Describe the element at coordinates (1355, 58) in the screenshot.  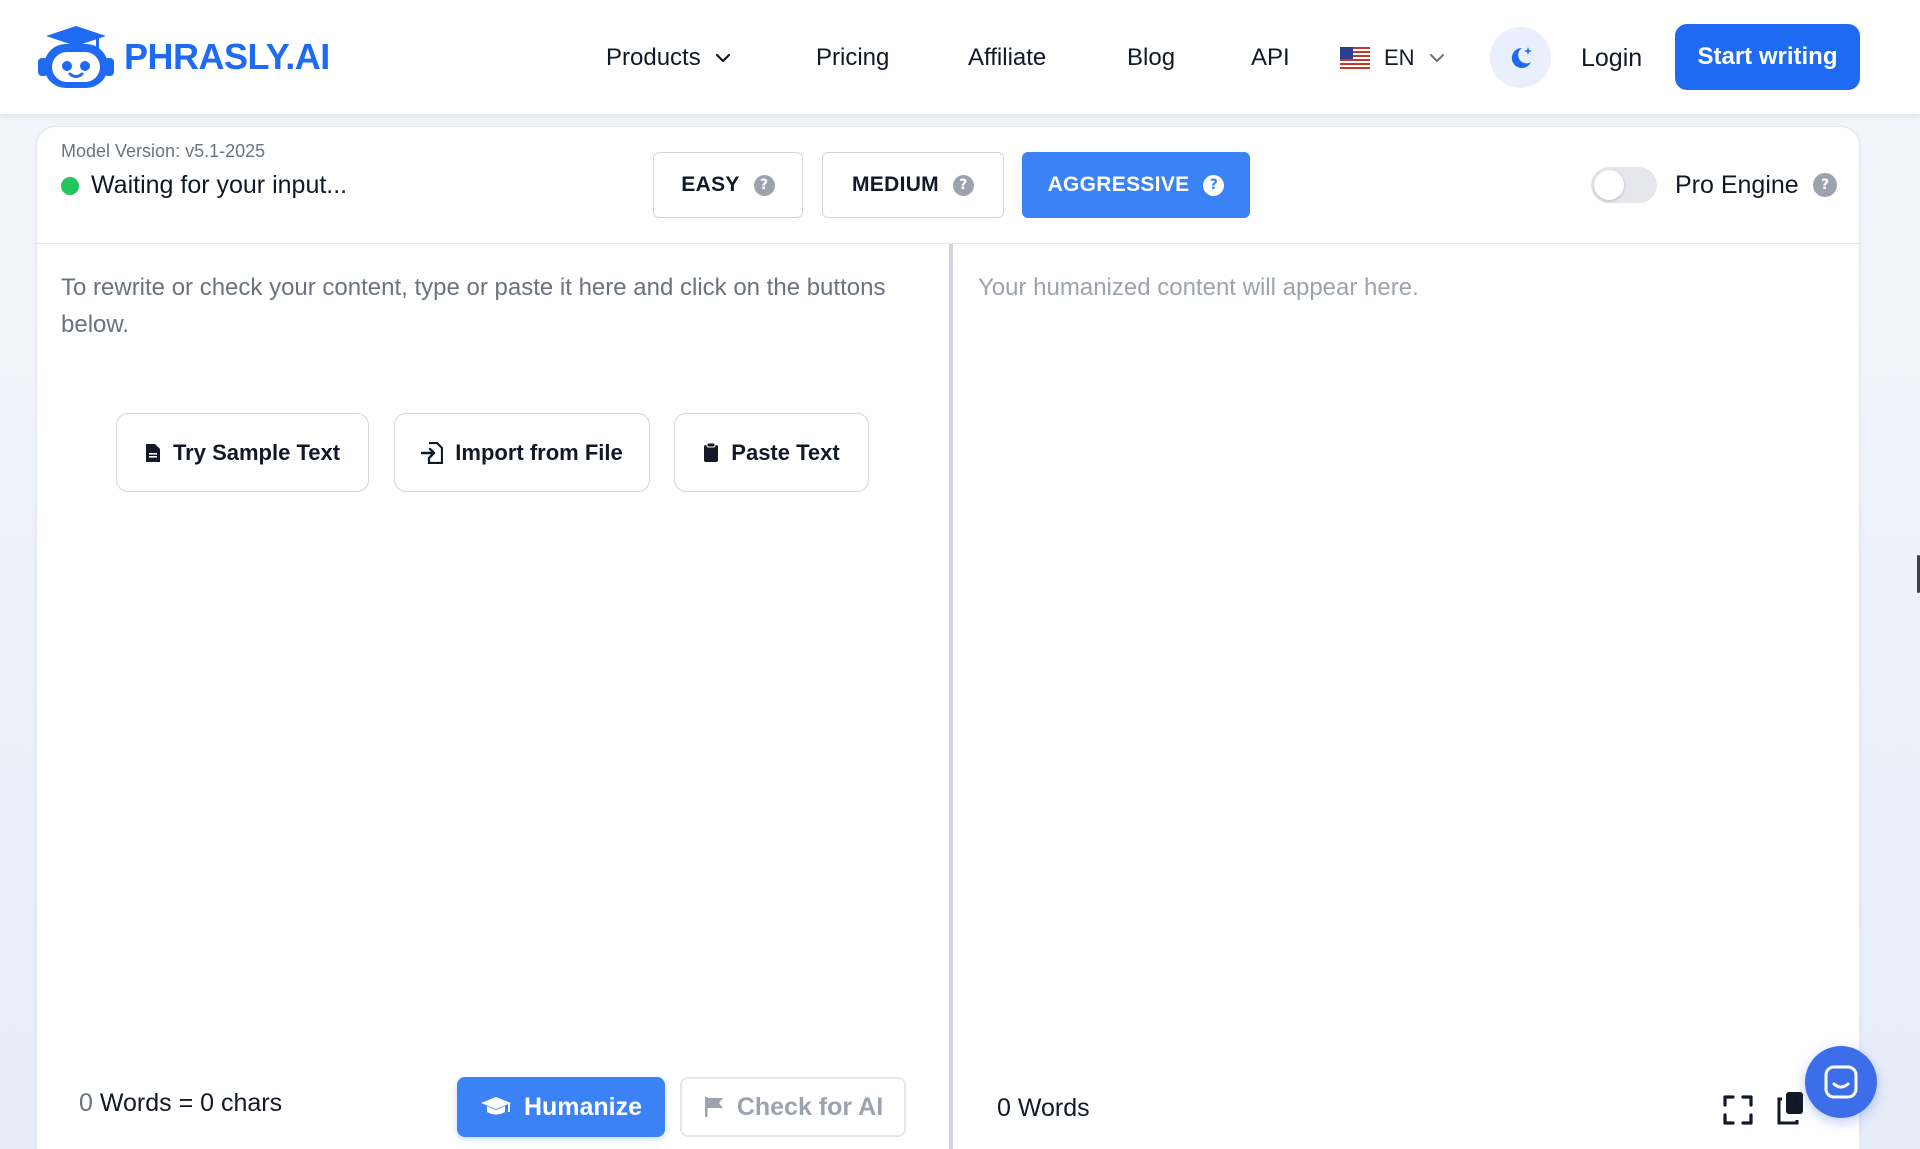
I see `us-flag-icon` at that location.